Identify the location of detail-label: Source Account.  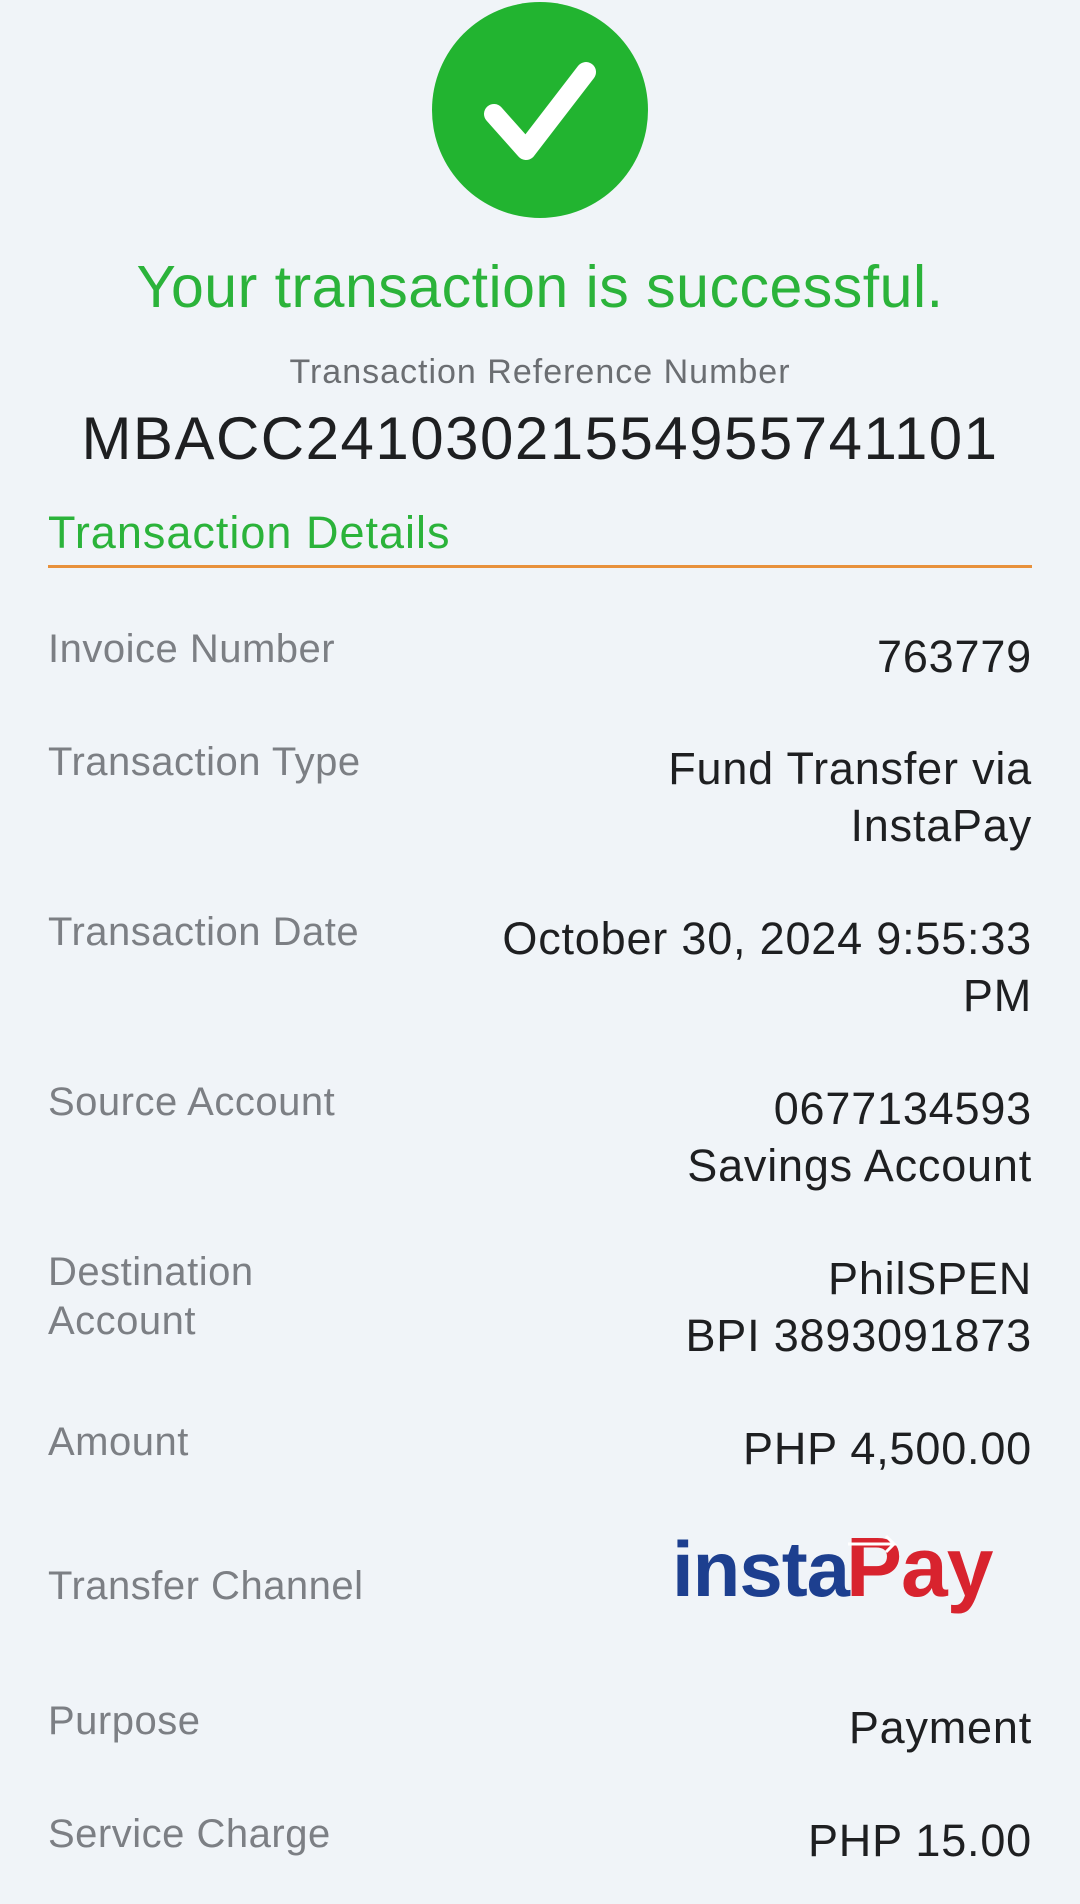
(192, 1102).